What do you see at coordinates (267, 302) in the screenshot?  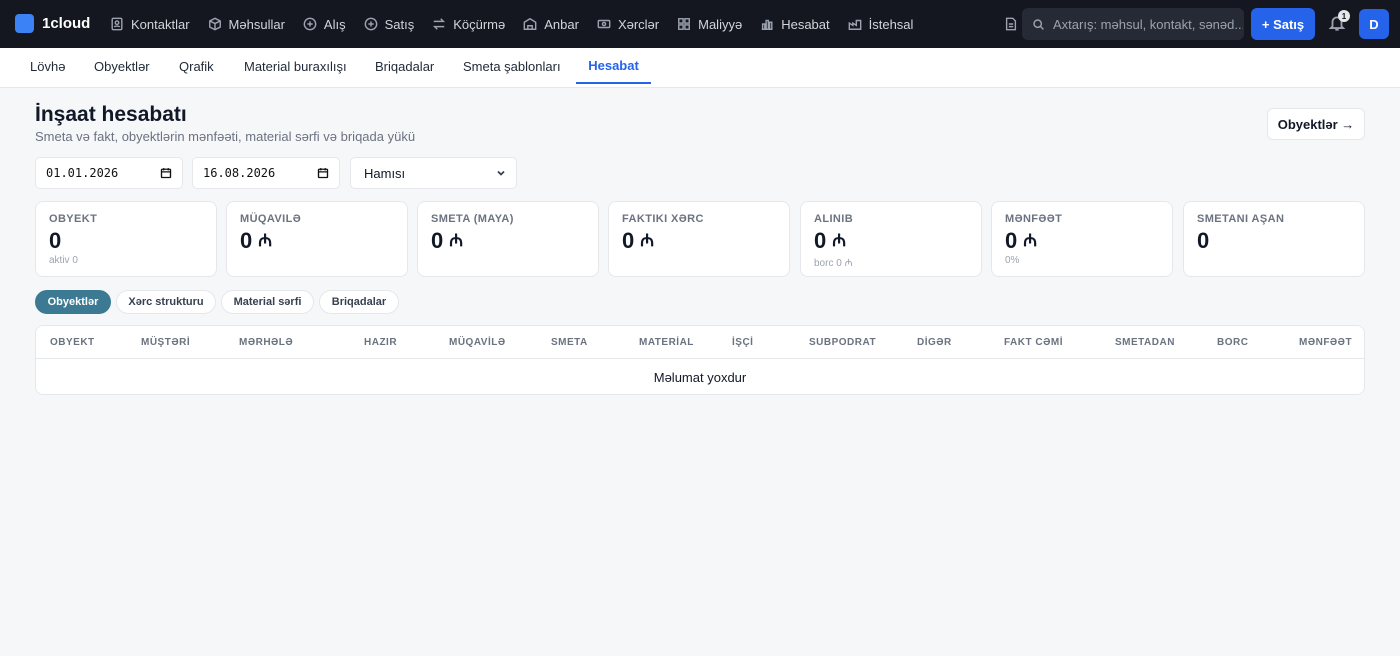 I see `tab-material-serfi: Material sərfi` at bounding box center [267, 302].